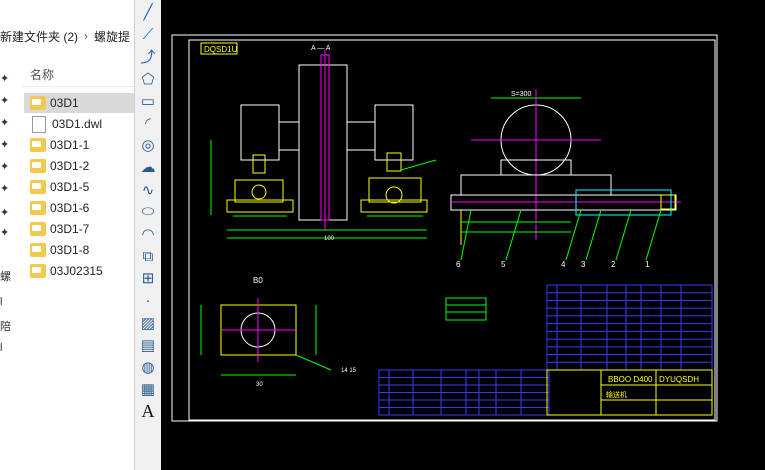 The image size is (765, 470). I want to click on file-list-item: 03D1-6, so click(79, 208).